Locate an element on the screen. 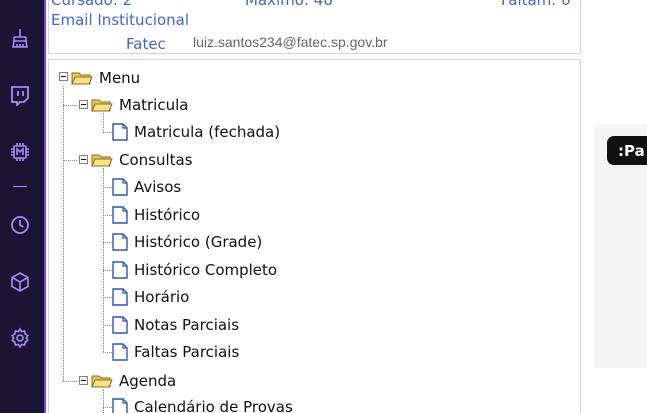 Image resolution: width=647 pixels, height=413 pixels. sidebar-separator is located at coordinates (20, 186).